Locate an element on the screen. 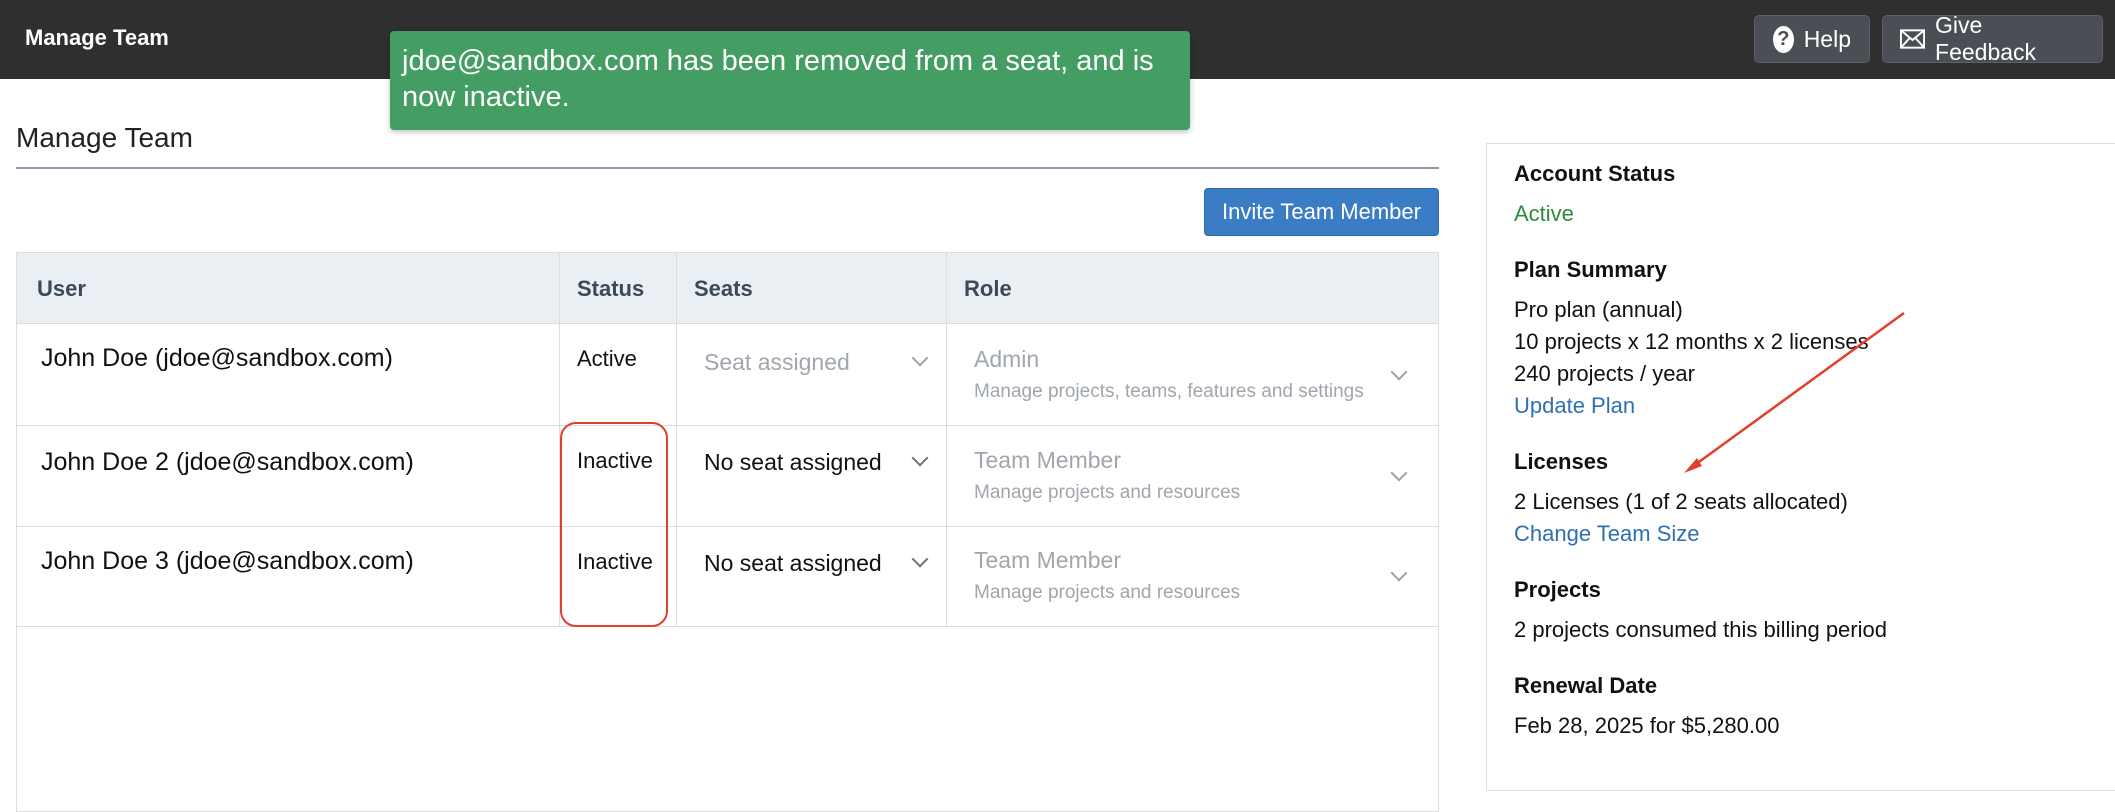  user-name: John Doe 2 (jdoe@sandbox.com) is located at coordinates (227, 462).